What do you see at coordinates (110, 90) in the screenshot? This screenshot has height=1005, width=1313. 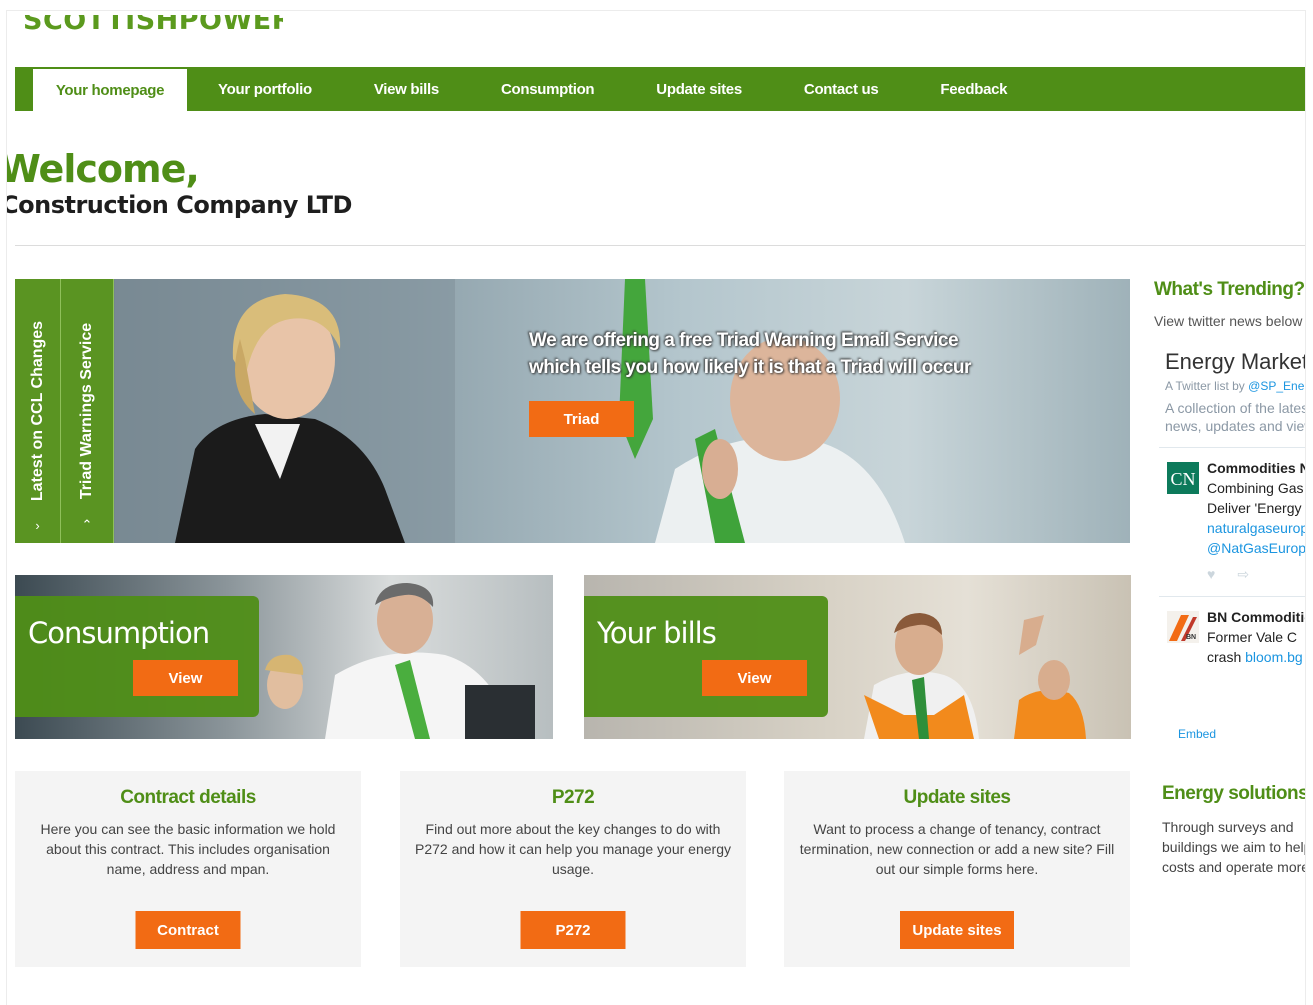 I see `nav-your-homepage: Your homepage` at bounding box center [110, 90].